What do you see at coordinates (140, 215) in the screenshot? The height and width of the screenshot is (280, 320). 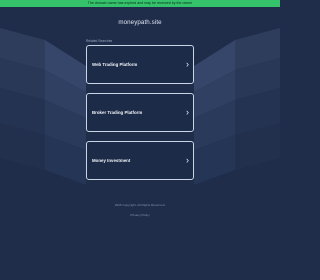 I see `privacy-policy-link: Privacy Policy` at bounding box center [140, 215].